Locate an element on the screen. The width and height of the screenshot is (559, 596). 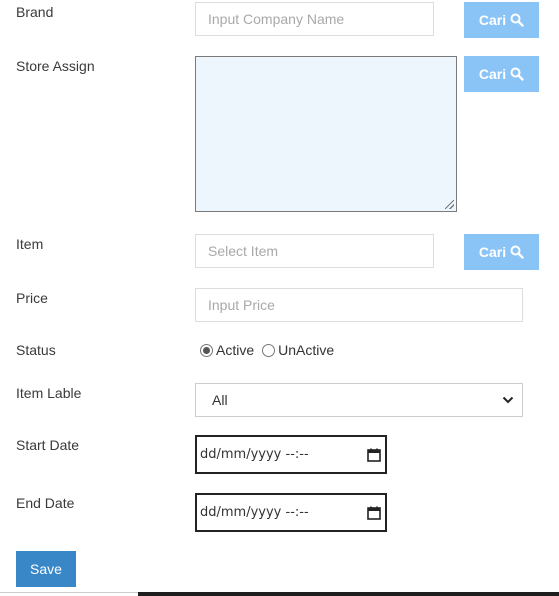
end-date-input: dd/mm/yyyy --:-- is located at coordinates (291, 512).